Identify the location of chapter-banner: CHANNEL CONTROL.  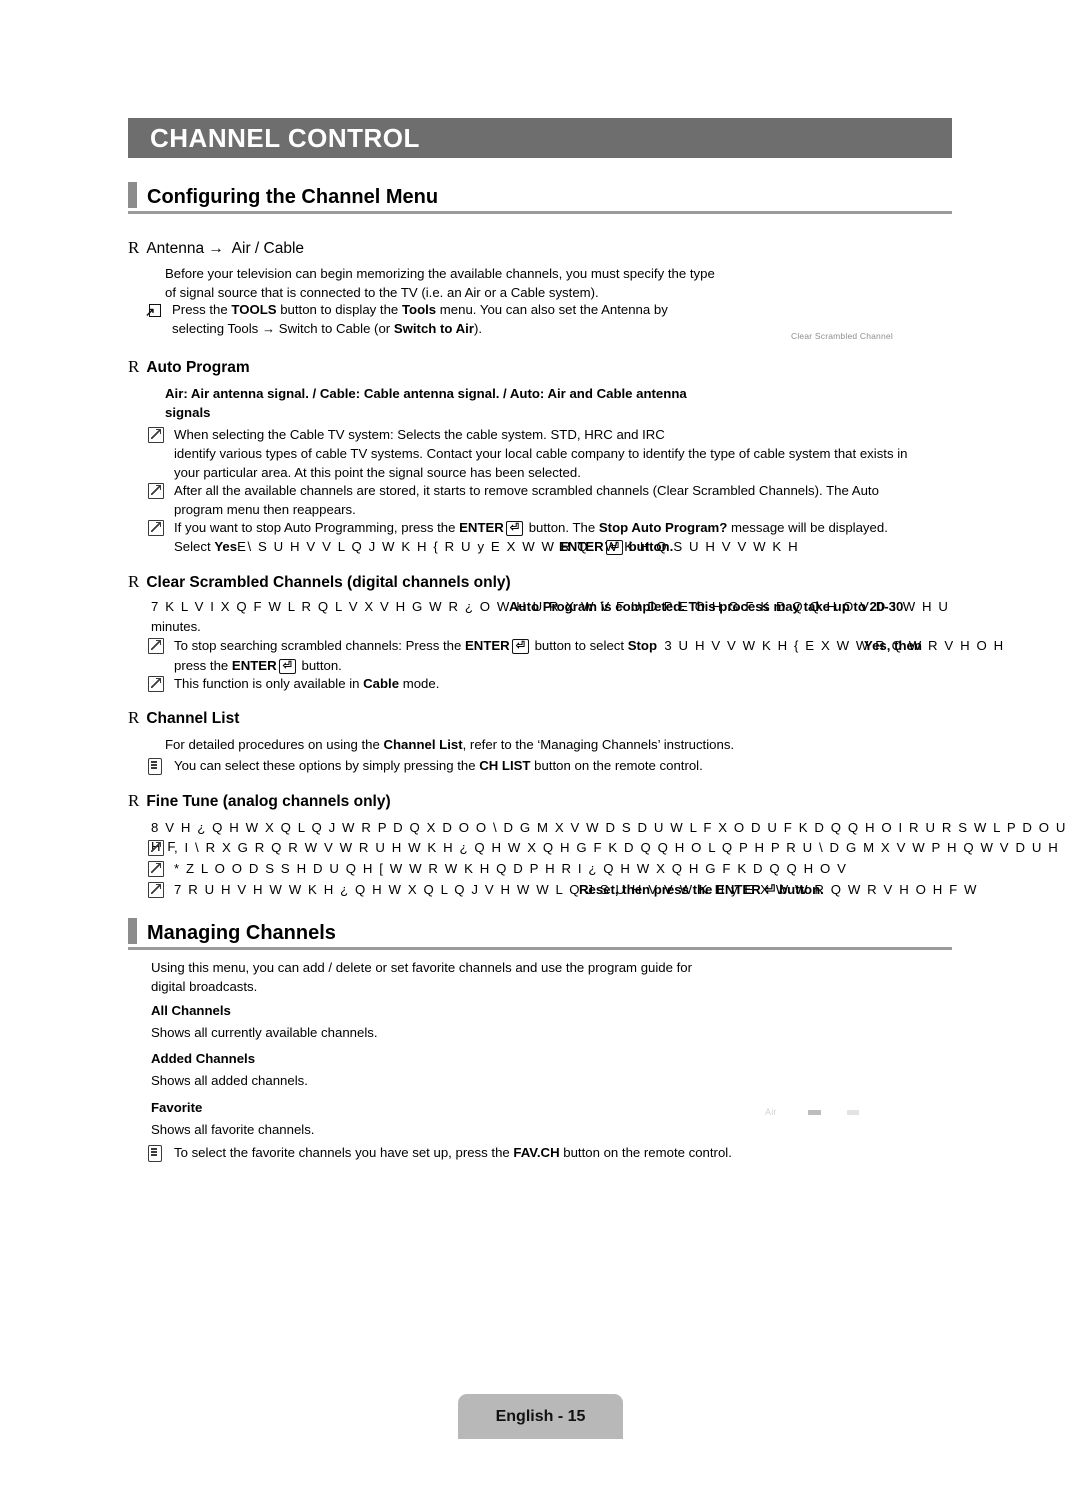
(540, 138).